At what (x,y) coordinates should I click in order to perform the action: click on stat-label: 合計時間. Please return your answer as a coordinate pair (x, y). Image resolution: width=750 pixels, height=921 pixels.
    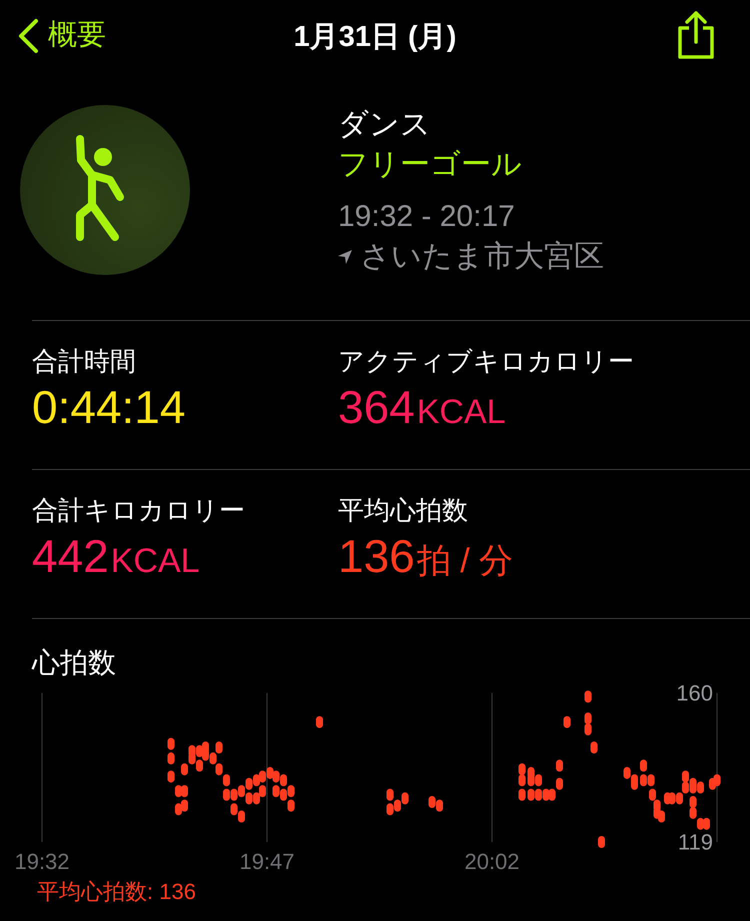
    Looking at the image, I should click on (84, 361).